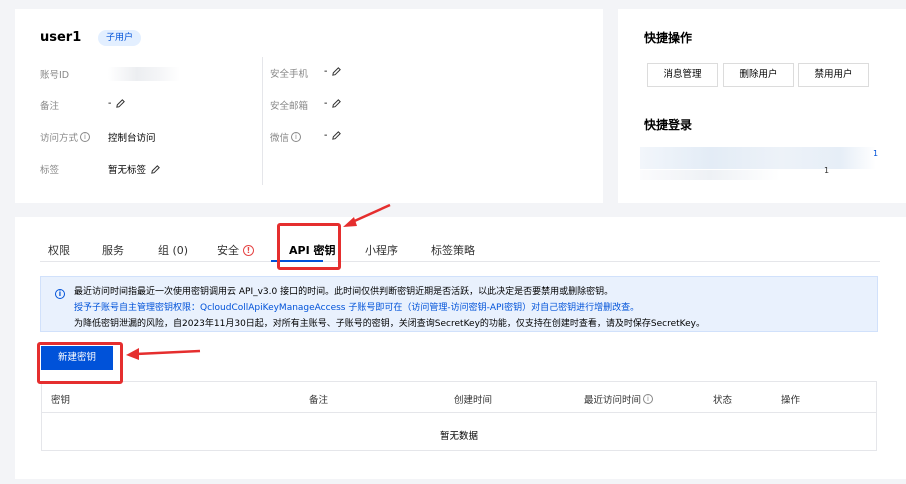 Image resolution: width=906 pixels, height=484 pixels. Describe the element at coordinates (459, 412) in the screenshot. I see `header-divider` at that location.